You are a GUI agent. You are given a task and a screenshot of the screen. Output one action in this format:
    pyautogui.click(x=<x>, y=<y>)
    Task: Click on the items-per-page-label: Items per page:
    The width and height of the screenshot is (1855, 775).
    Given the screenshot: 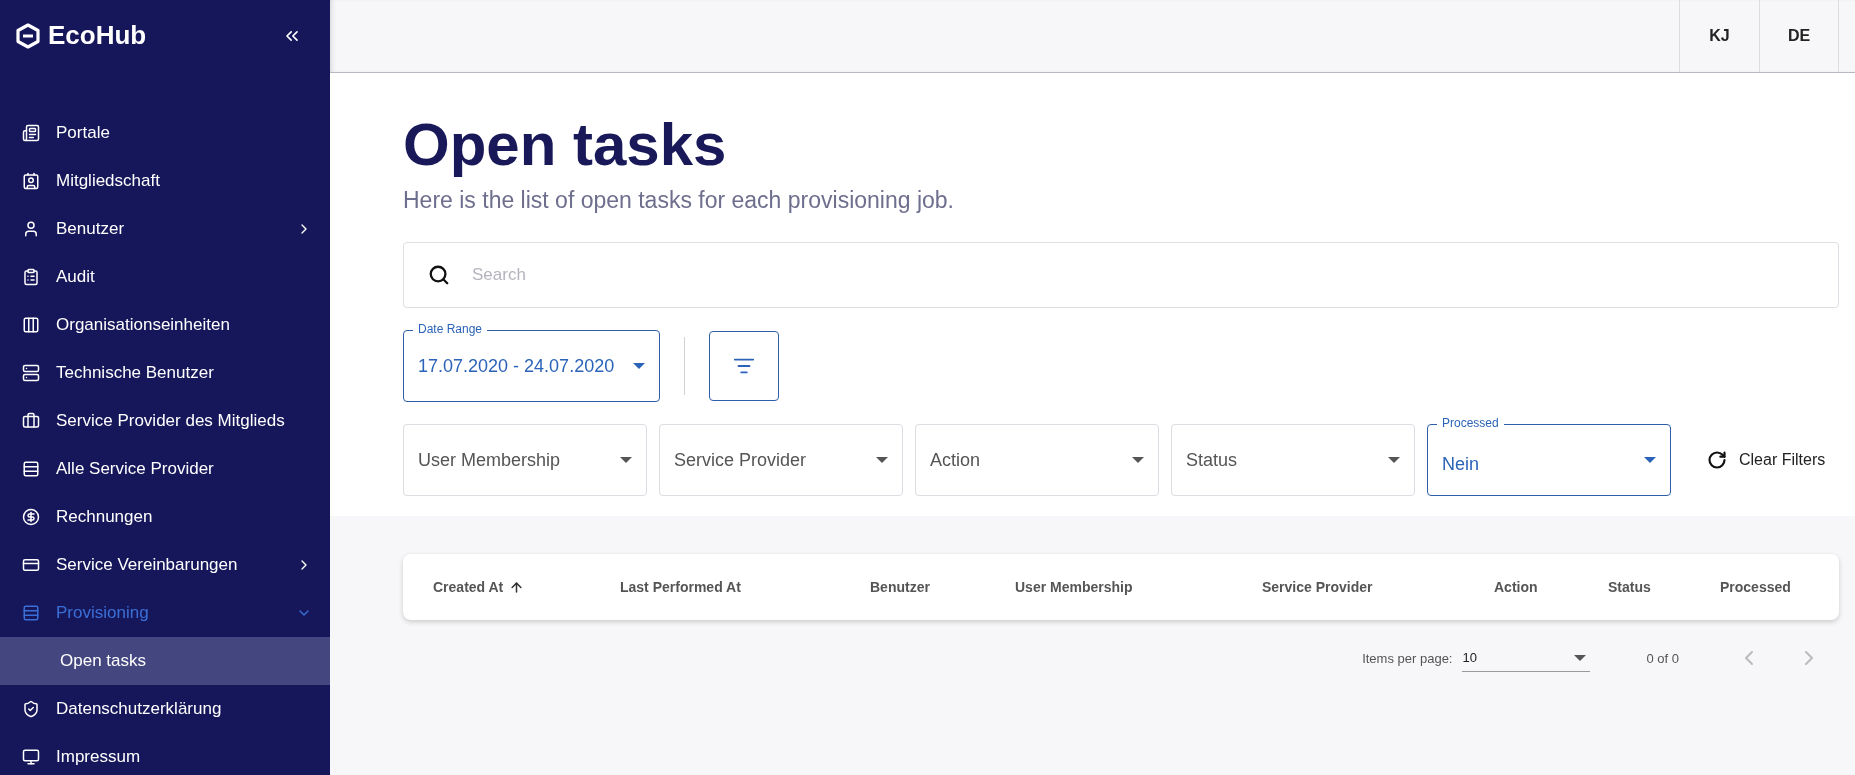 What is the action you would take?
    pyautogui.click(x=1407, y=658)
    